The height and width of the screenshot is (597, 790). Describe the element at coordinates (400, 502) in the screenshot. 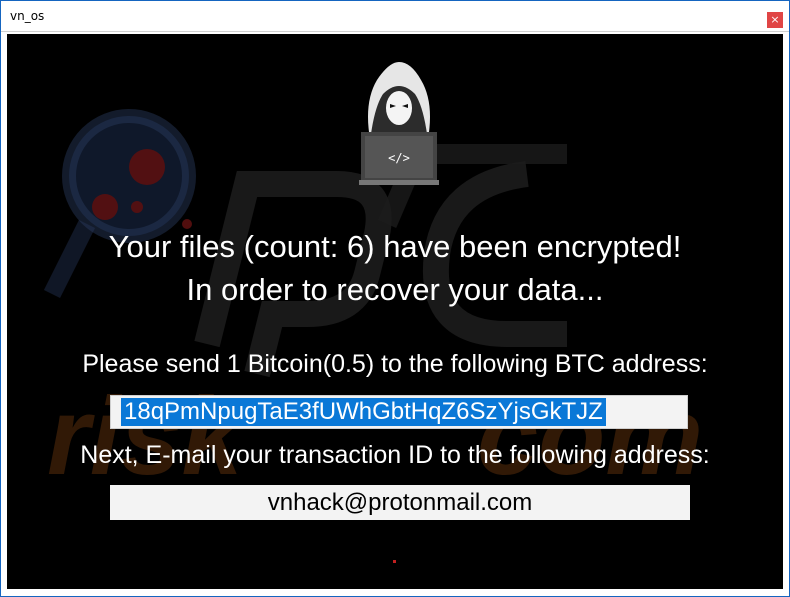

I see `contact-email-field: vnhack@protonmail.com` at that location.